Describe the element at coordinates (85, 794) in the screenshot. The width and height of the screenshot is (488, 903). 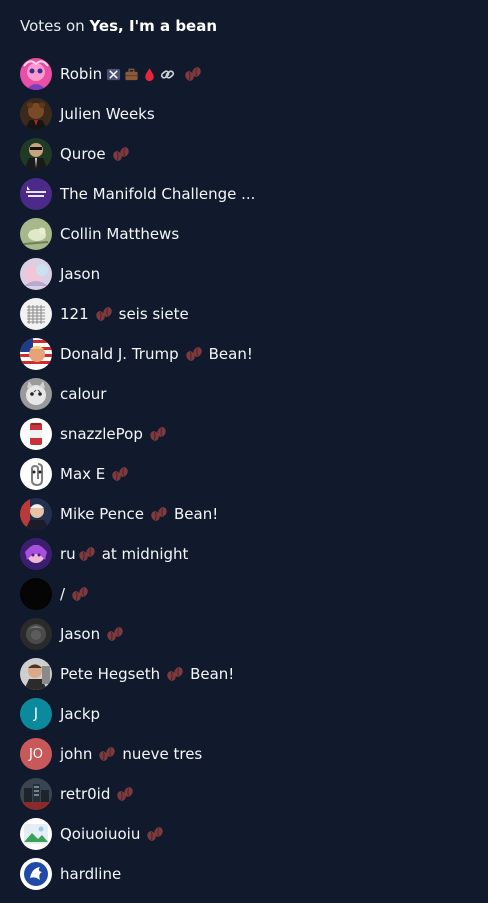
I see `voter-name: retr0id` at that location.